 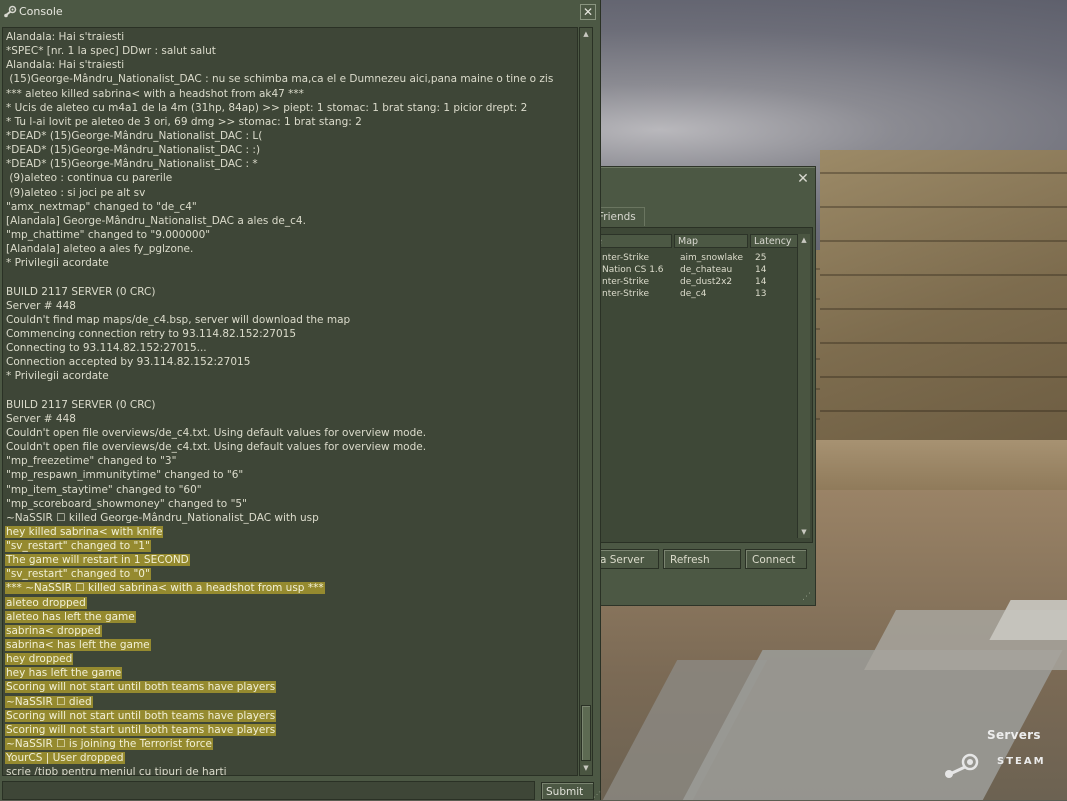 What do you see at coordinates (776, 559) in the screenshot?
I see `connect-button: Connect` at bounding box center [776, 559].